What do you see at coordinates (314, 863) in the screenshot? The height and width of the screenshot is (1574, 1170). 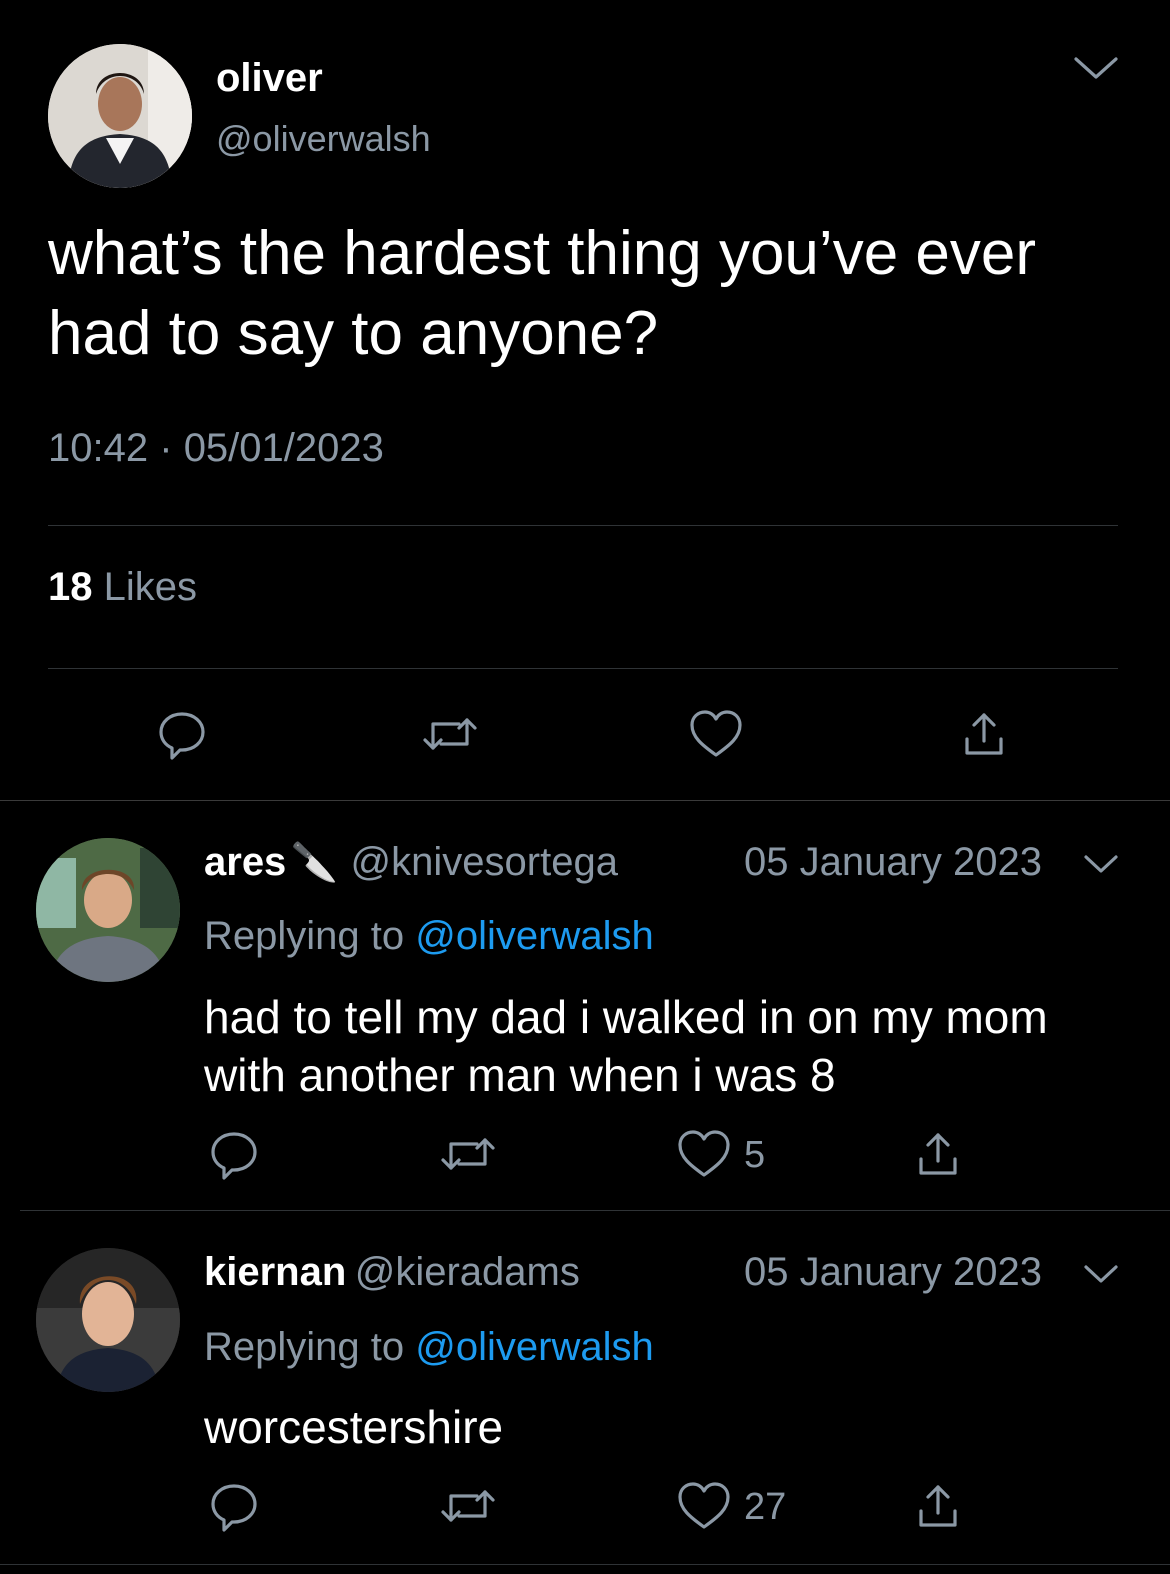 I see `knife-emoji: 🔪` at bounding box center [314, 863].